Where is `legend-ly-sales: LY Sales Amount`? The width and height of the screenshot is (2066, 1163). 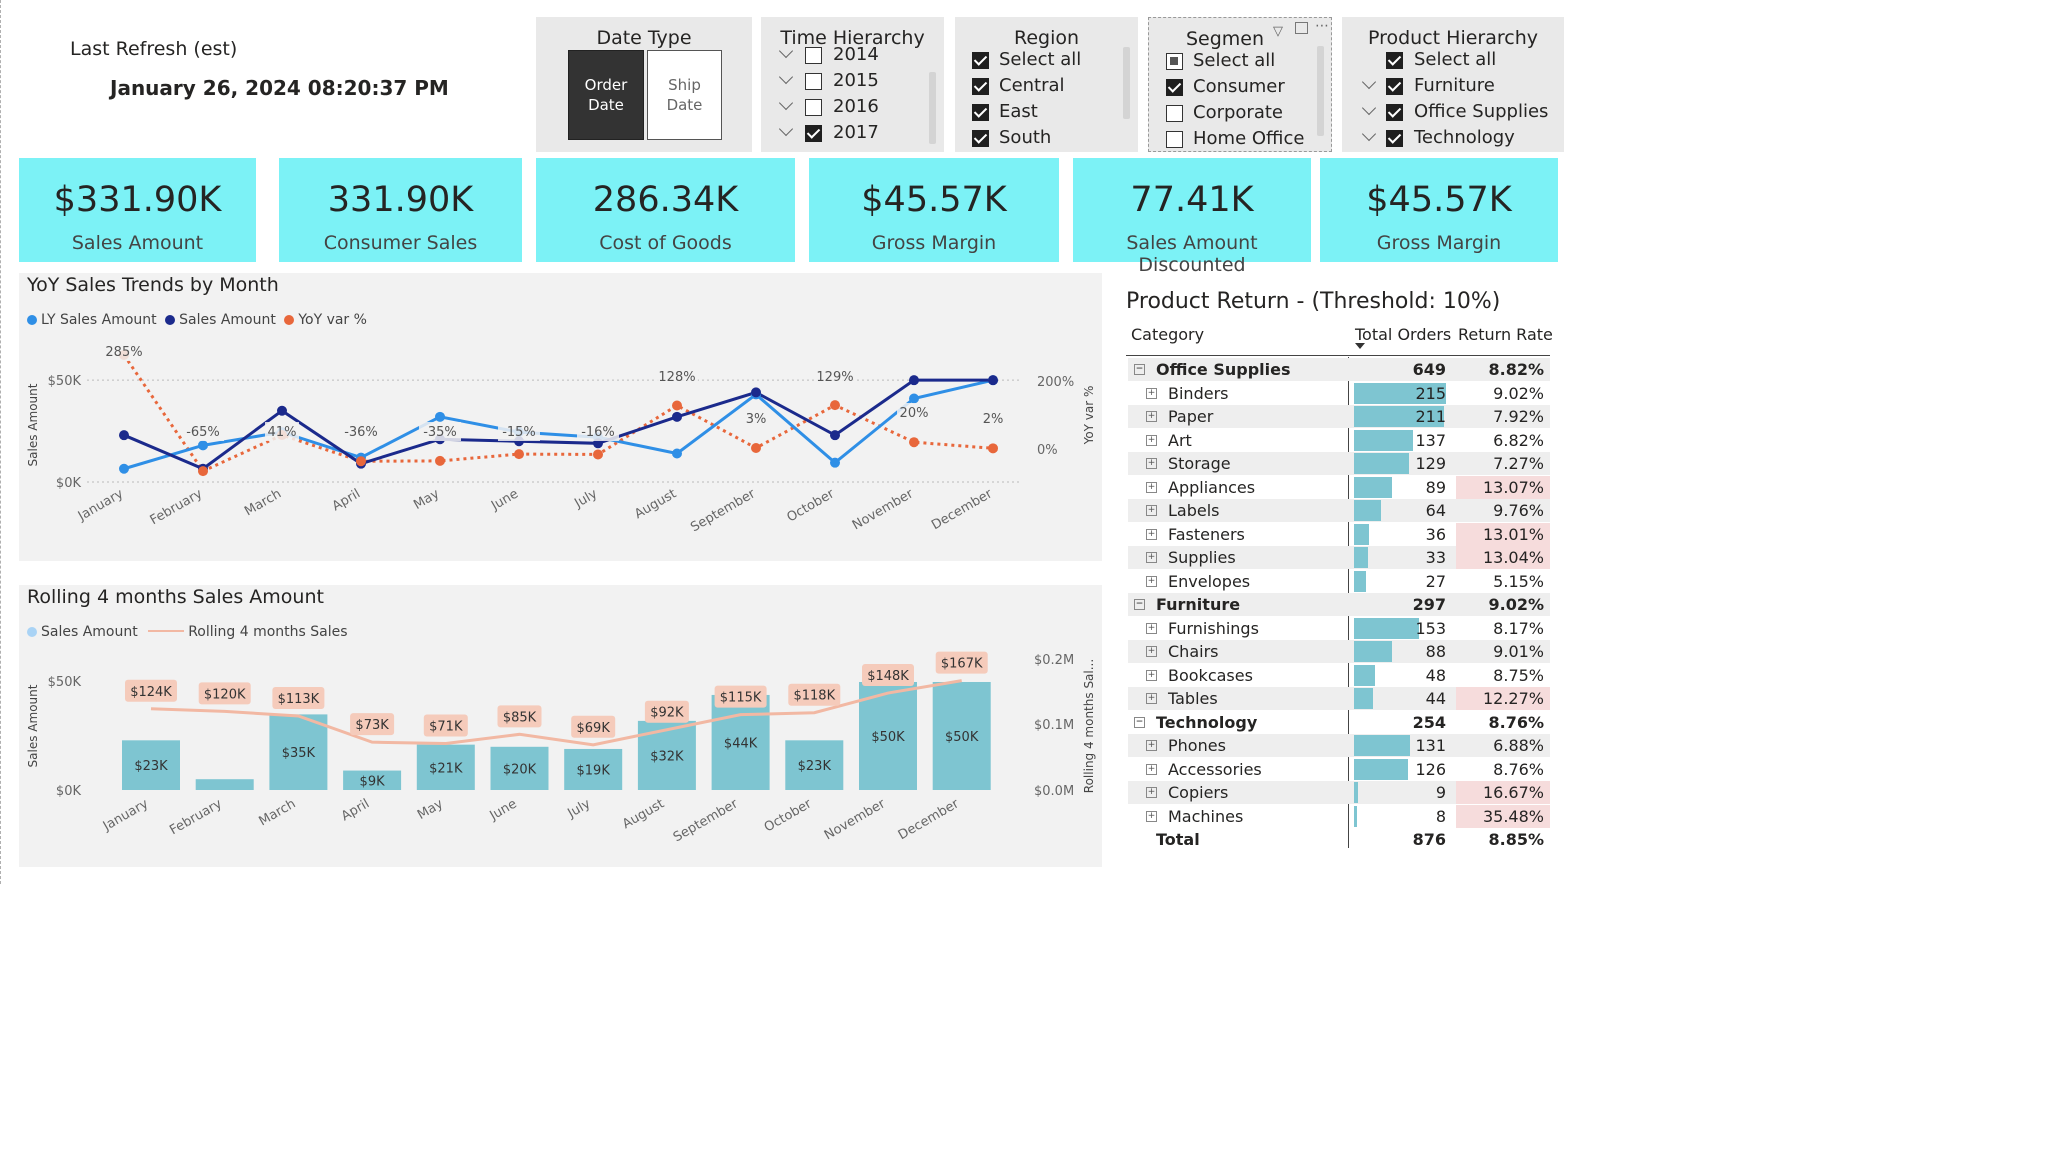 legend-ly-sales: LY Sales Amount is located at coordinates (92, 320).